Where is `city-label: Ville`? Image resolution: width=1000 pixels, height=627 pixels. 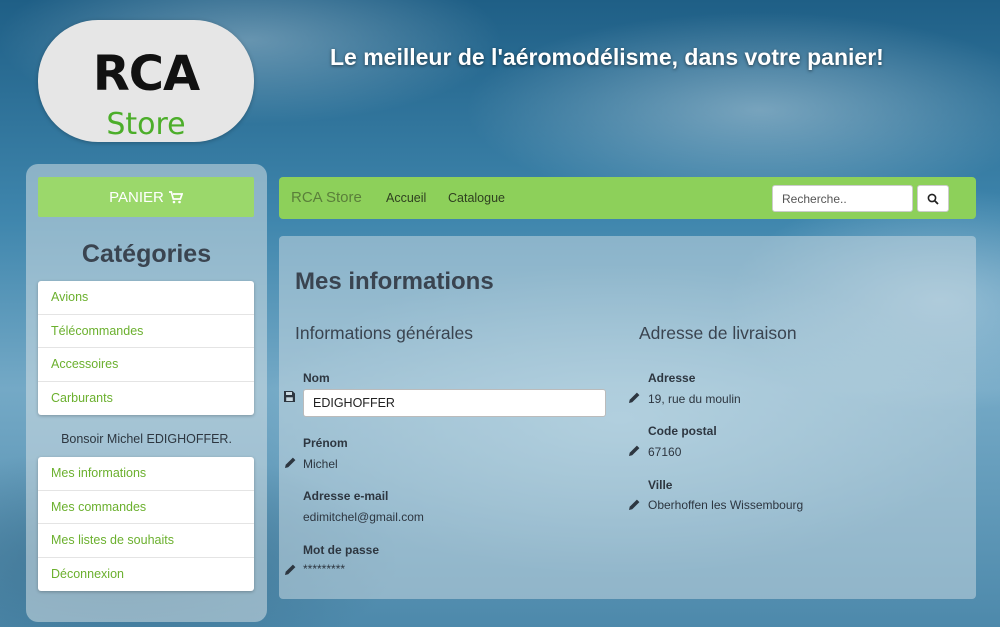
city-label: Ville is located at coordinates (660, 485).